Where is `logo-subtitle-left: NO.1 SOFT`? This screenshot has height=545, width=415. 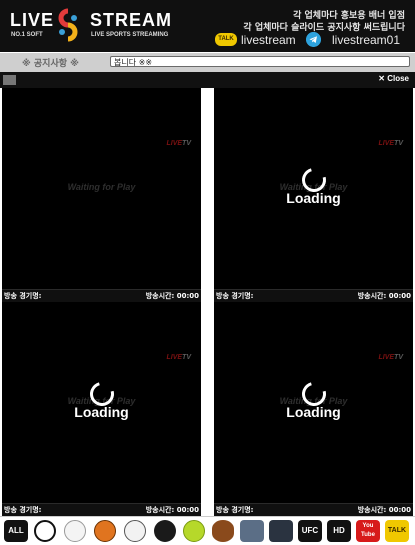
logo-subtitle-left: NO.1 SOFT is located at coordinates (27, 35).